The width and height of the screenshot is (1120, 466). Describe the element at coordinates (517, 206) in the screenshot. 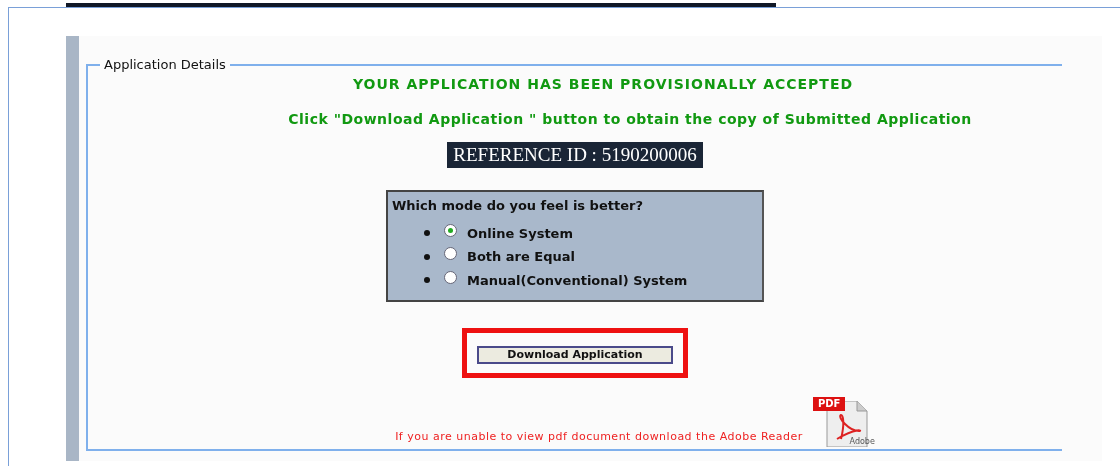

I see `poll-question: Which mode do you feel is better?` at that location.